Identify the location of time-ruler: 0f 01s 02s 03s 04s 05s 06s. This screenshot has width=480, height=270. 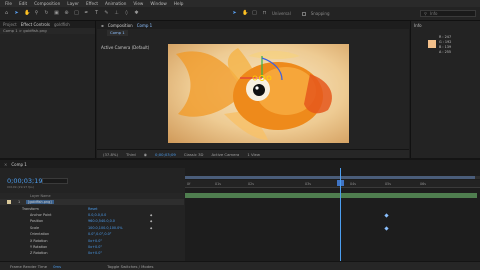
(332, 184).